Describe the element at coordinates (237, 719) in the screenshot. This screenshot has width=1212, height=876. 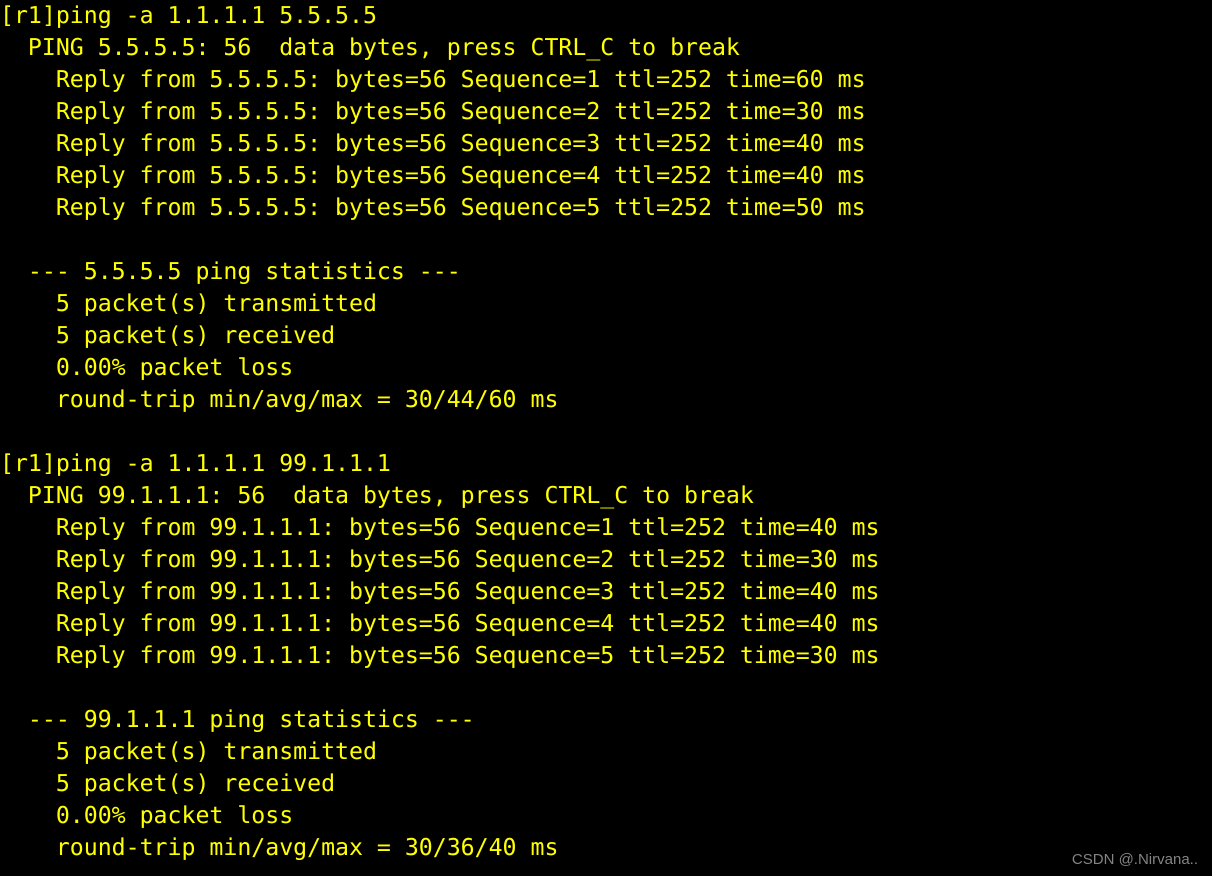
I see `terminal-line: --- 99.1.1.1 ping statistics ---` at that location.